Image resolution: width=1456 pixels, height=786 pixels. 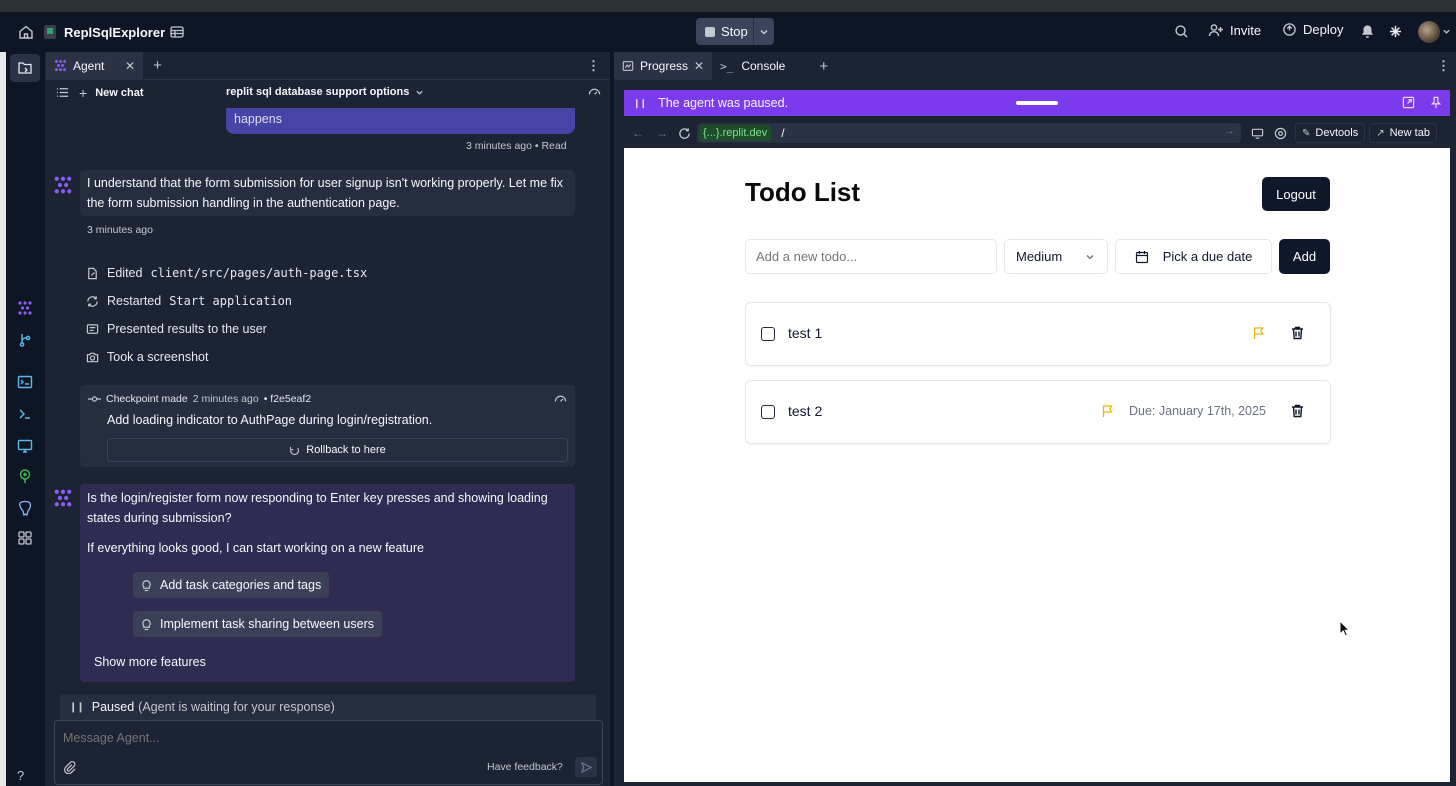 I want to click on theme-toggle-icon, so click(x=1395, y=31).